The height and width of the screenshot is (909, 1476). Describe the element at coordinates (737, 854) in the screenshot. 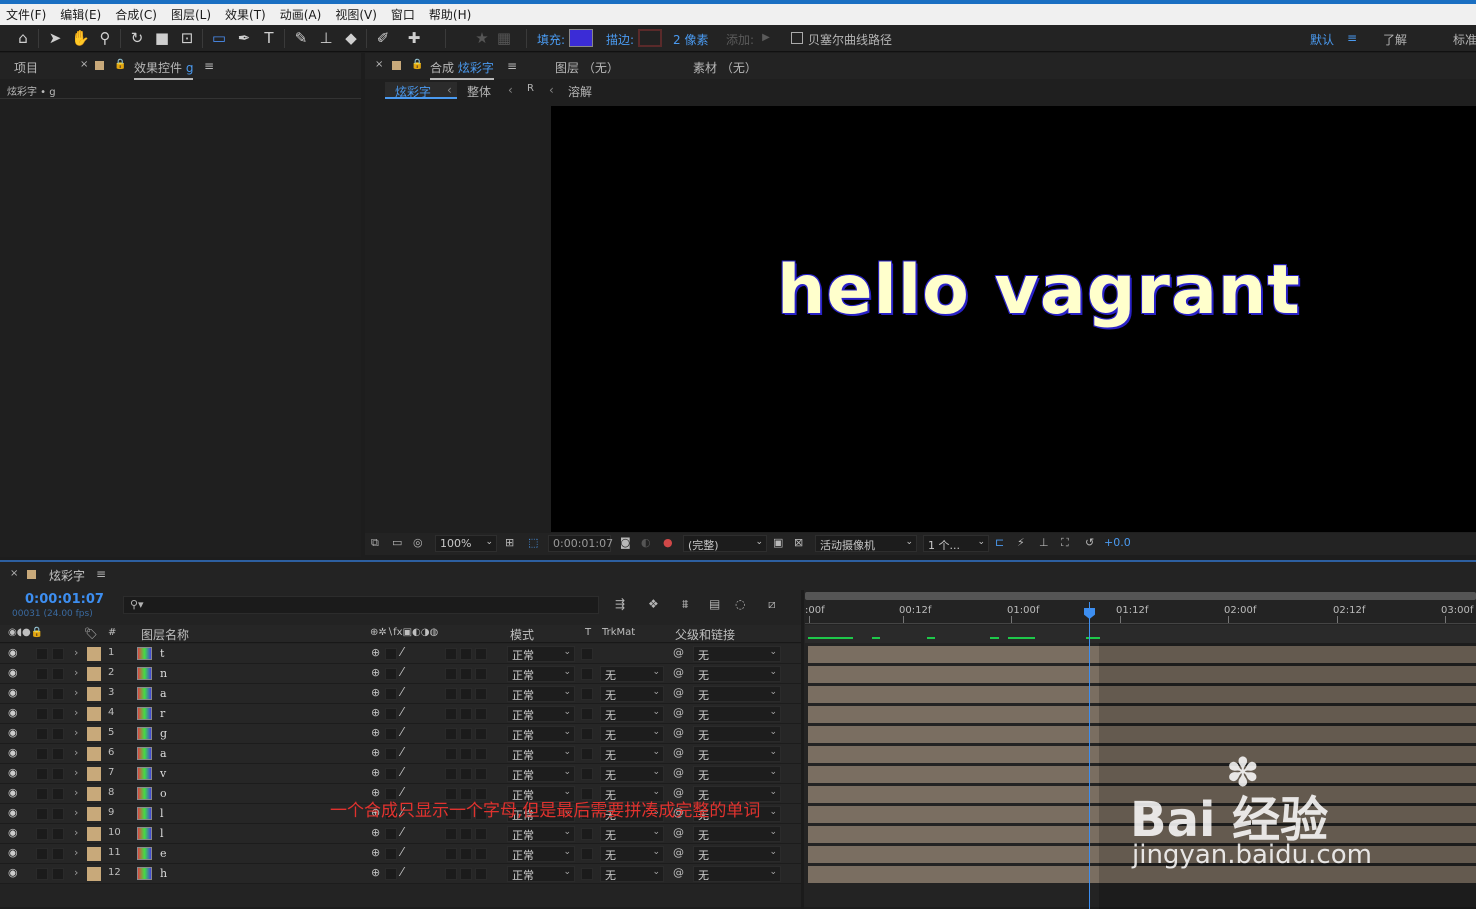

I see `parent-select: 无 ⌄` at that location.